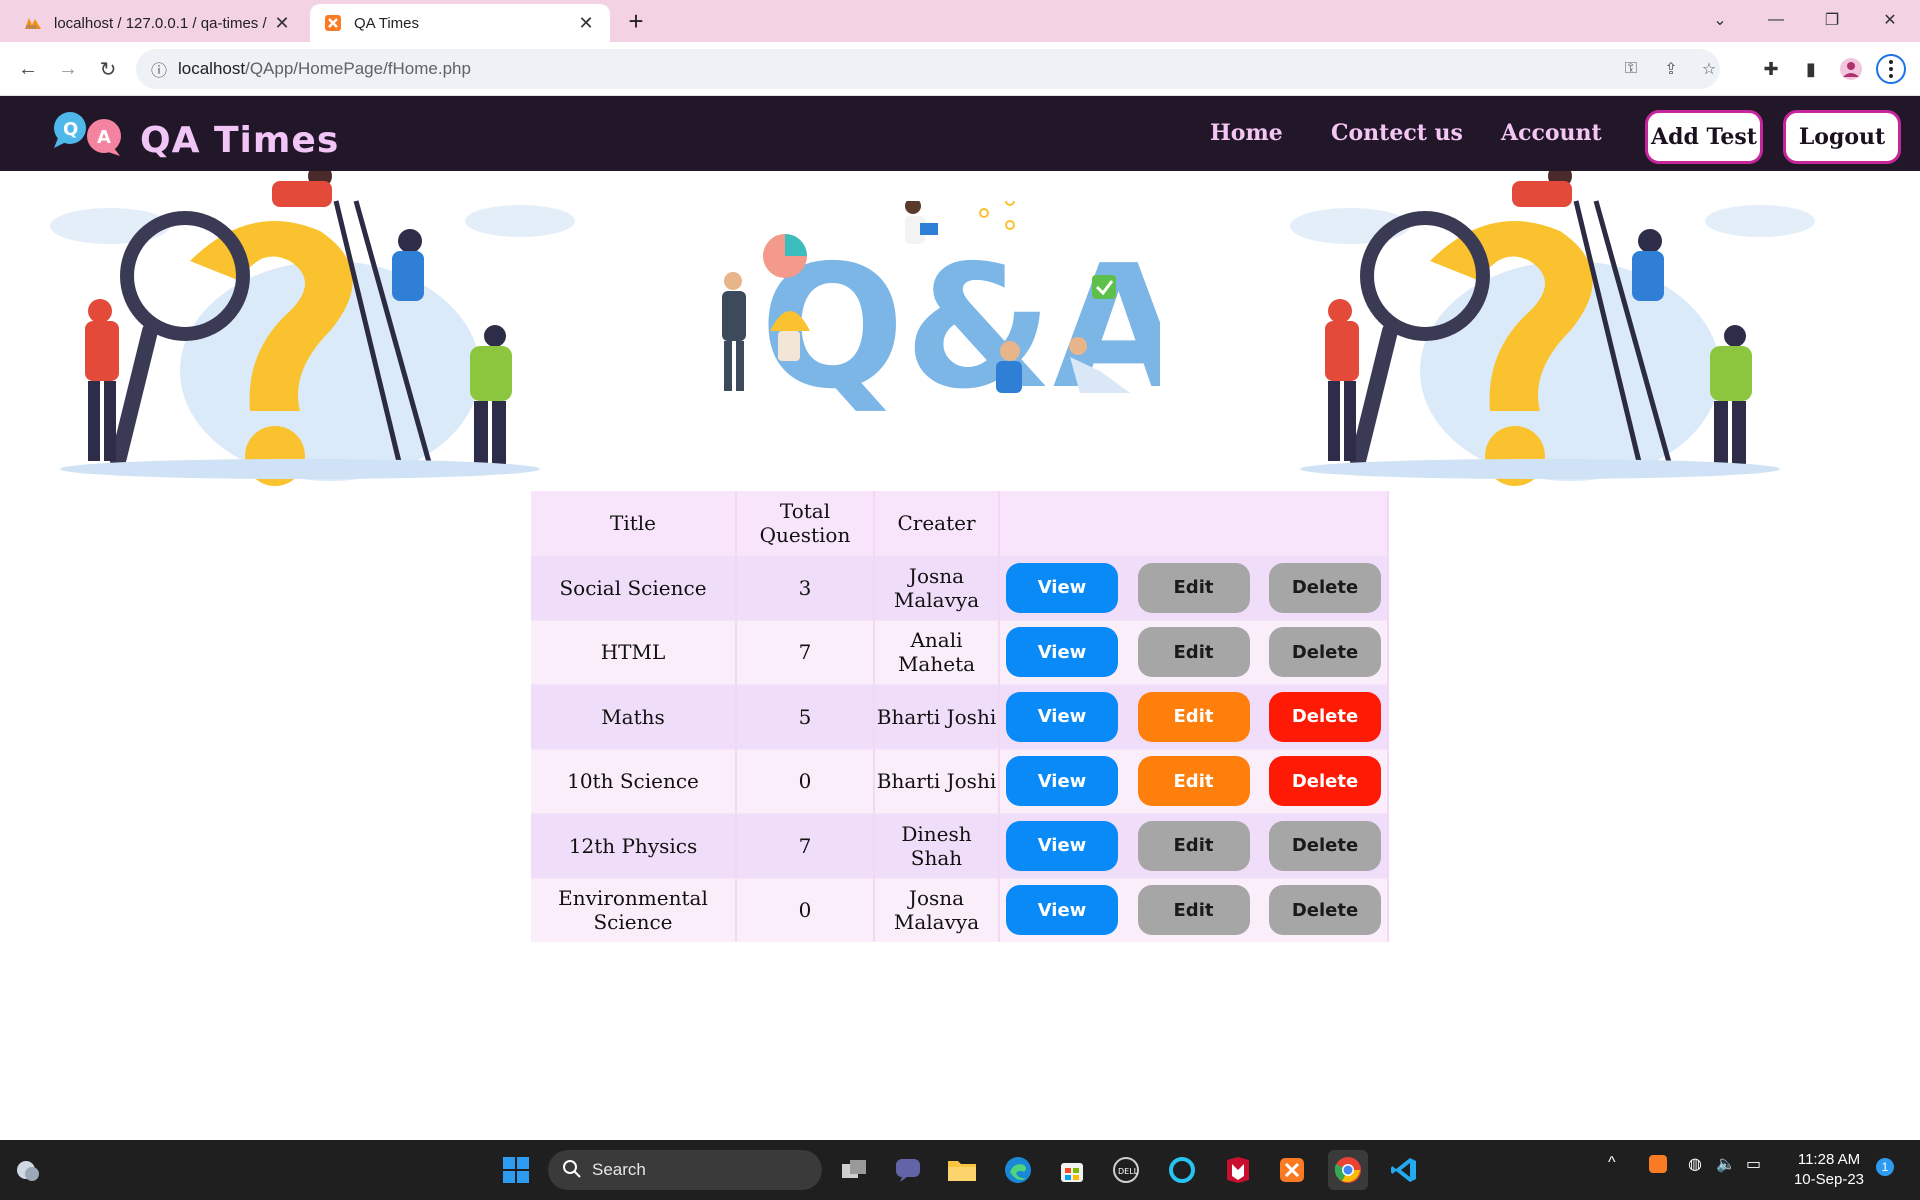 The image size is (1920, 1200). What do you see at coordinates (158, 23) in the screenshot?
I see `tab-phpmyadmin: PMA localhost / 127.0.0.1 / qa-times / ✕` at bounding box center [158, 23].